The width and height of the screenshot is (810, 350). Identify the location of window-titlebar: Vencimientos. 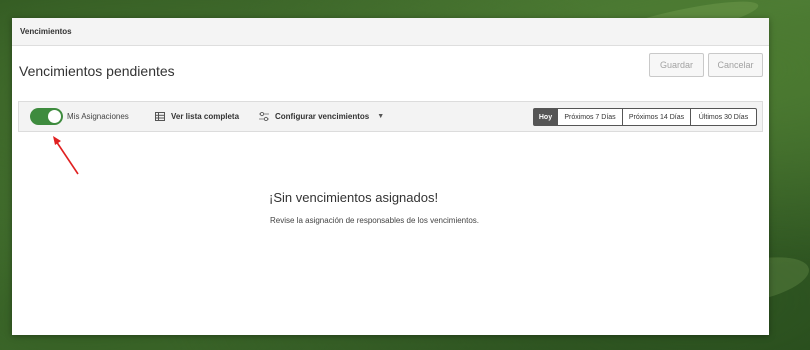
(390, 32).